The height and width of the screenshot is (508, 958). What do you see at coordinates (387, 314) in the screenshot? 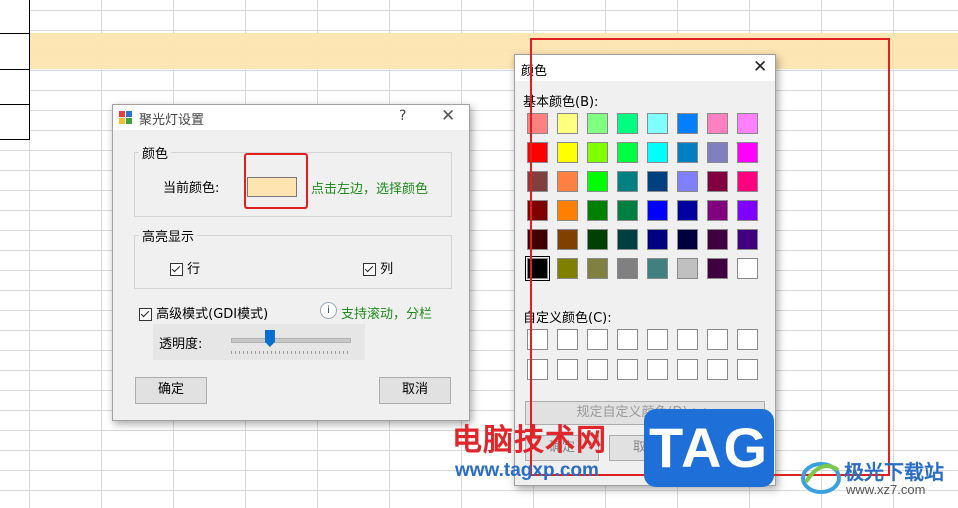
I see `advanced-hint: 支持滚动，分栏` at bounding box center [387, 314].